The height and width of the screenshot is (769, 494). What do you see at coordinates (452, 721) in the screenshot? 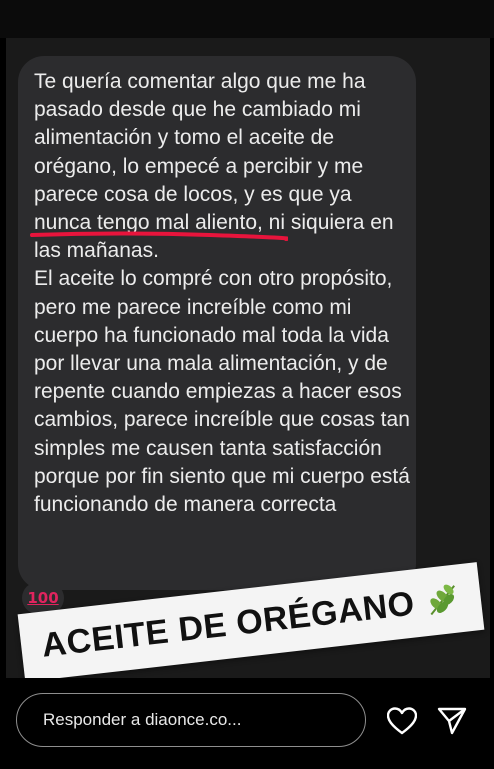
I see `send-icon` at bounding box center [452, 721].